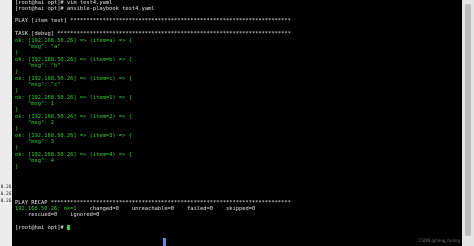 Image resolution: width=474 pixels, height=246 pixels. Describe the element at coordinates (164, 242) in the screenshot. I see `scroll-position-marker` at that location.